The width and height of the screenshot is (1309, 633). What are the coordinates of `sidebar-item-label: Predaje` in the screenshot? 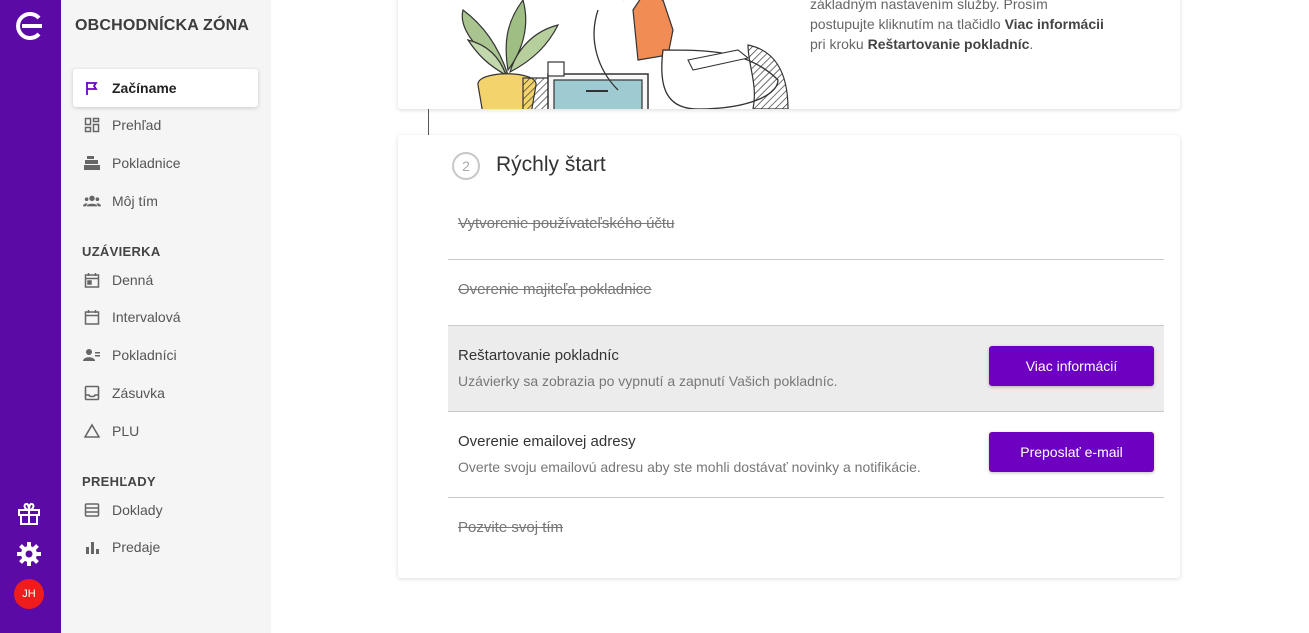 It's located at (136, 547).